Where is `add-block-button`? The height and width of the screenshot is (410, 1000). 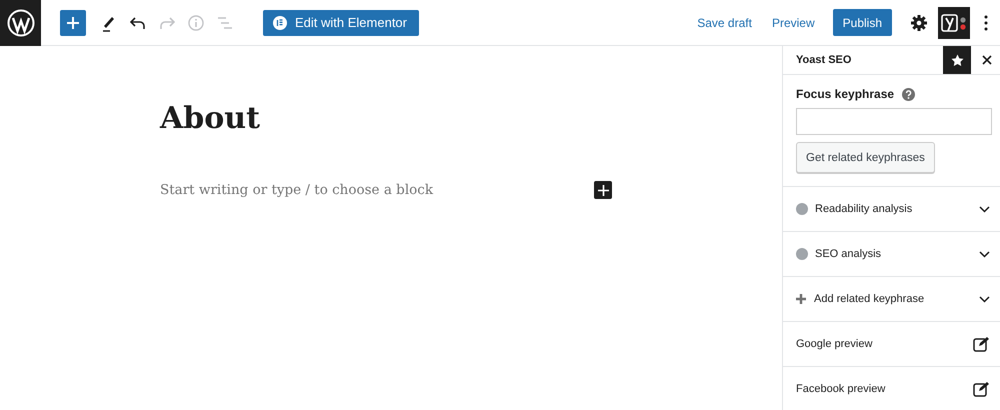
add-block-button is located at coordinates (603, 190).